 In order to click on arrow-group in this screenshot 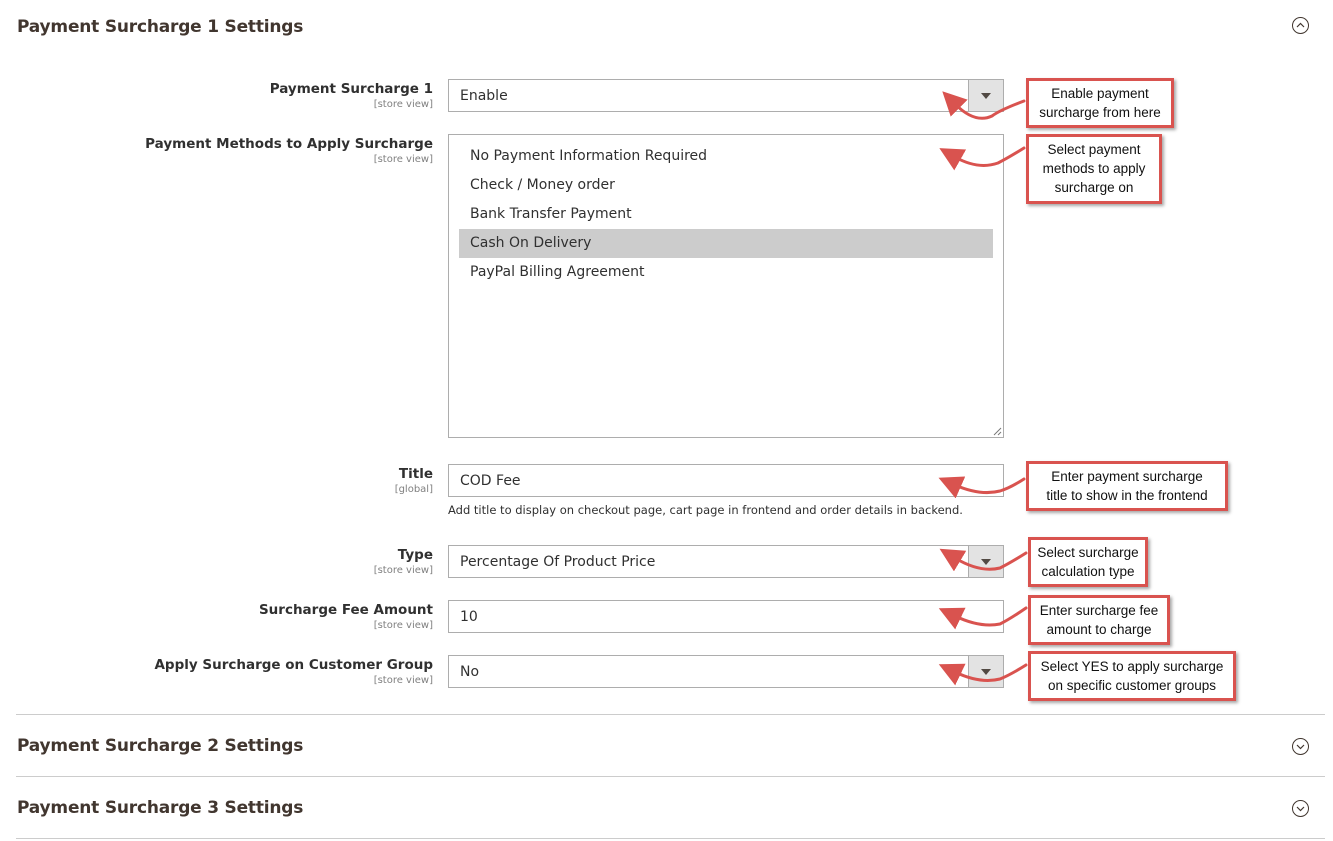, I will do `click(983, 674)`.